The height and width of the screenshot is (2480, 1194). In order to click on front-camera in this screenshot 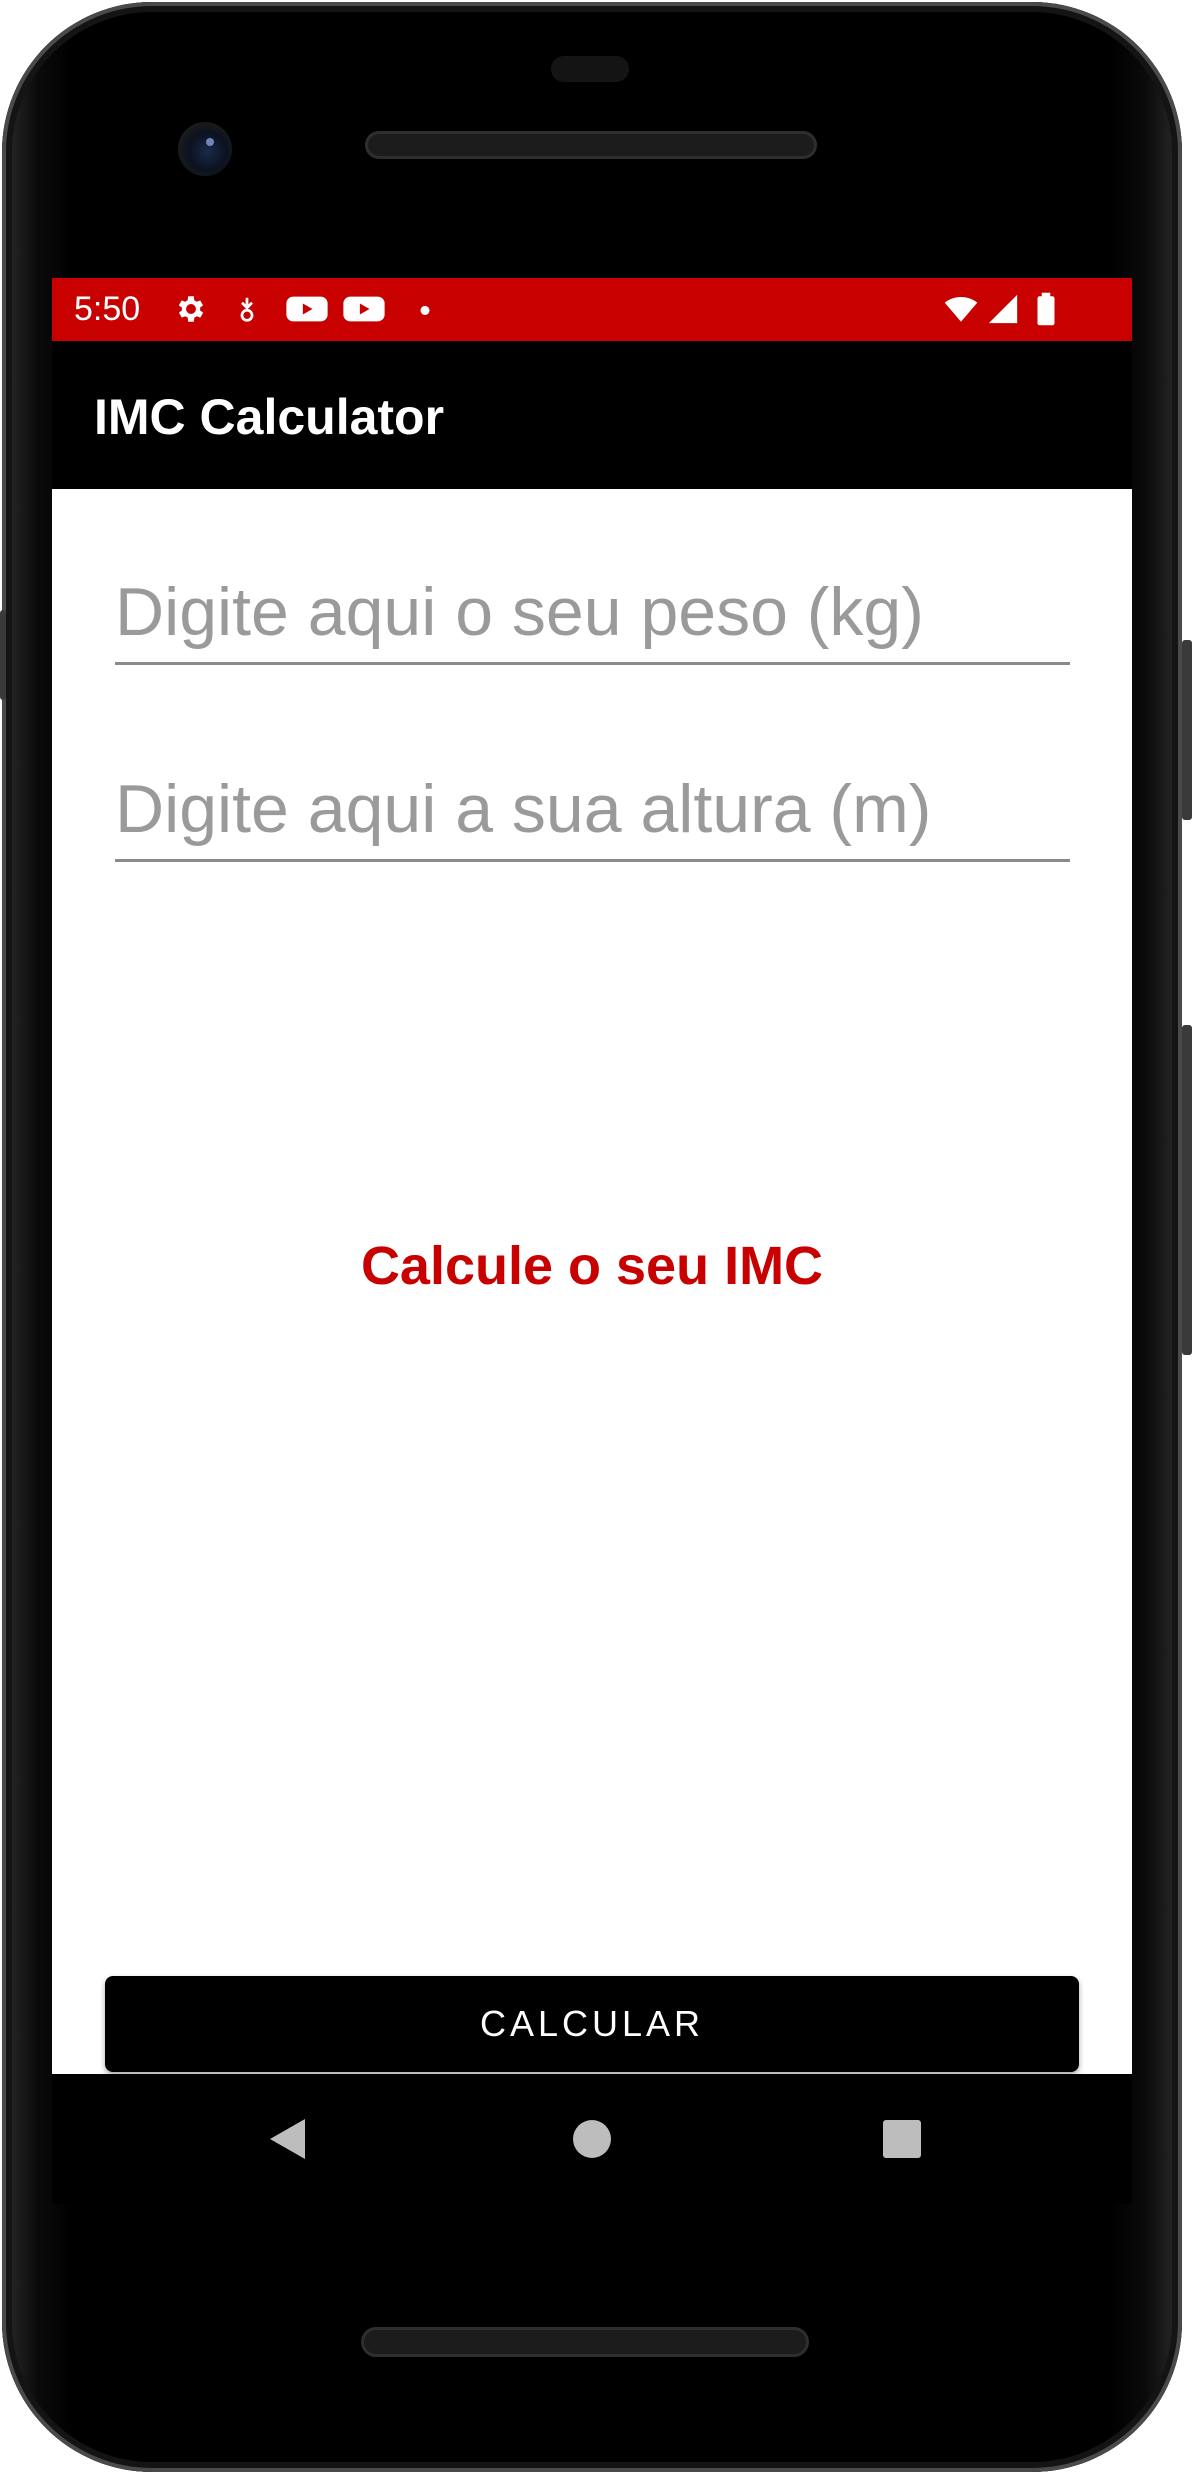, I will do `click(205, 149)`.